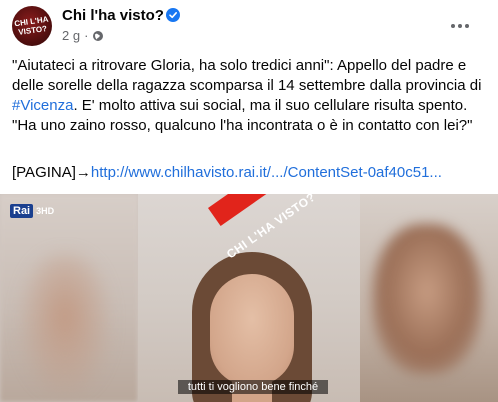 Image resolution: width=498 pixels, height=402 pixels. Describe the element at coordinates (83, 35) in the screenshot. I see `post-meta: 2 g ·` at that location.